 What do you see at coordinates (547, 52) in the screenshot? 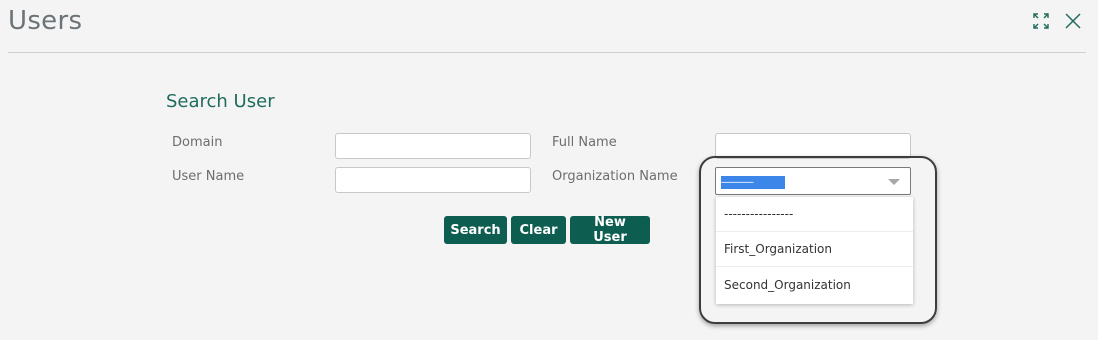
I see `header-divider` at bounding box center [547, 52].